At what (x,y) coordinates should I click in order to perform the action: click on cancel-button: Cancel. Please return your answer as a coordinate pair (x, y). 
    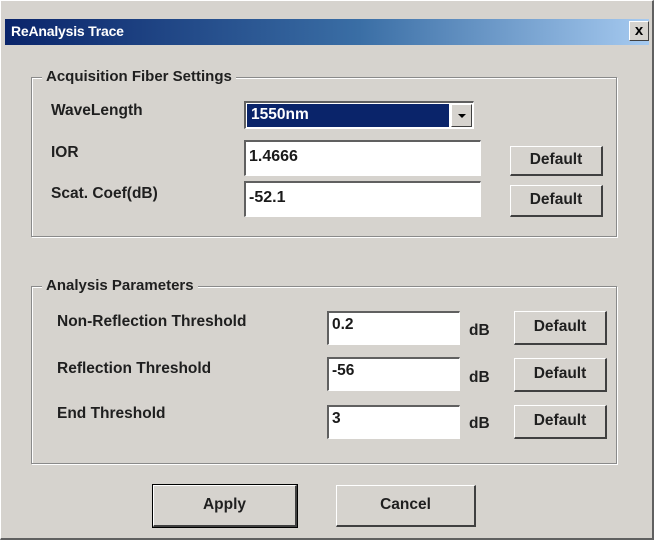
    Looking at the image, I should click on (406, 506).